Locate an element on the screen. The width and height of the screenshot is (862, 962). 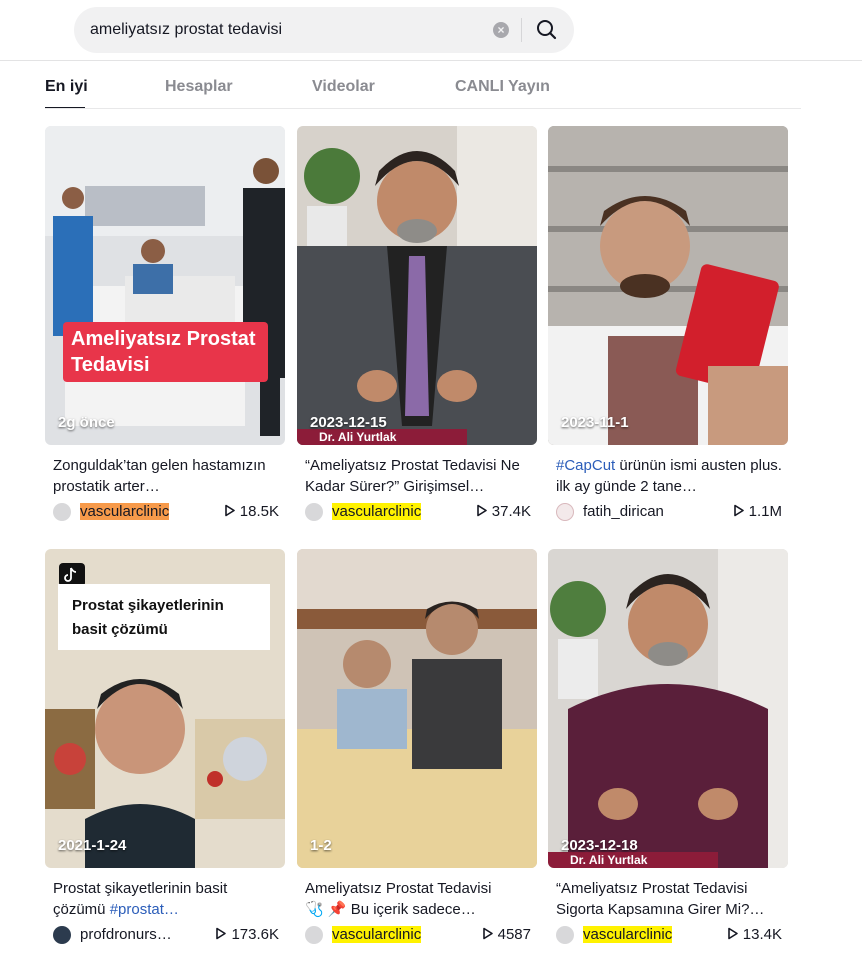
view-count: 173.6K is located at coordinates (247, 934).